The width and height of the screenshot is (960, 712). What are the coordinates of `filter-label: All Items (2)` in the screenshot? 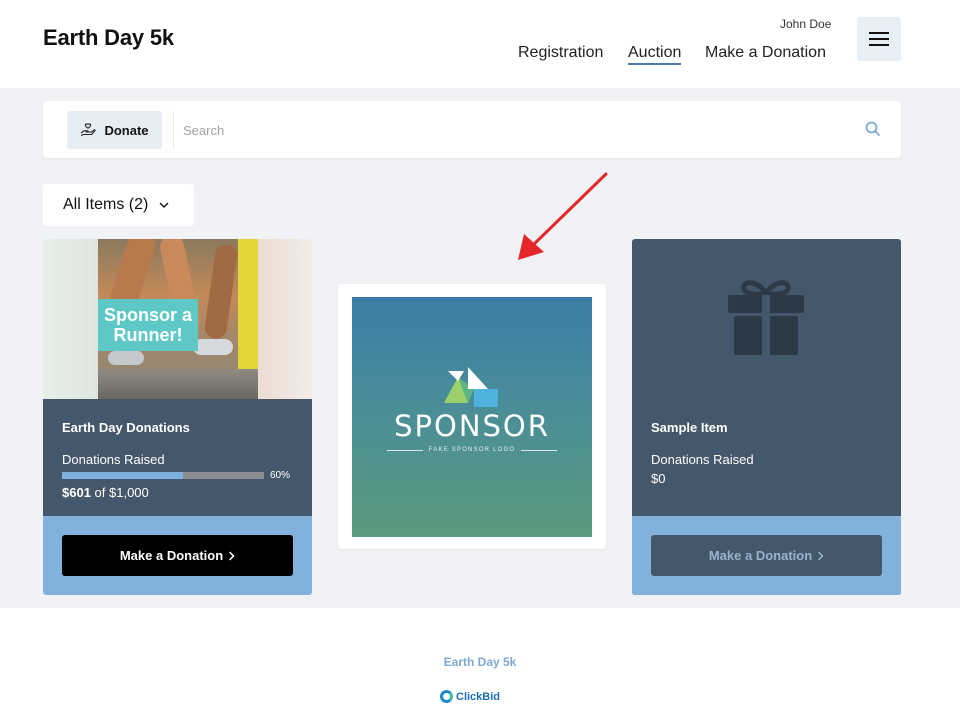 It's located at (106, 204).